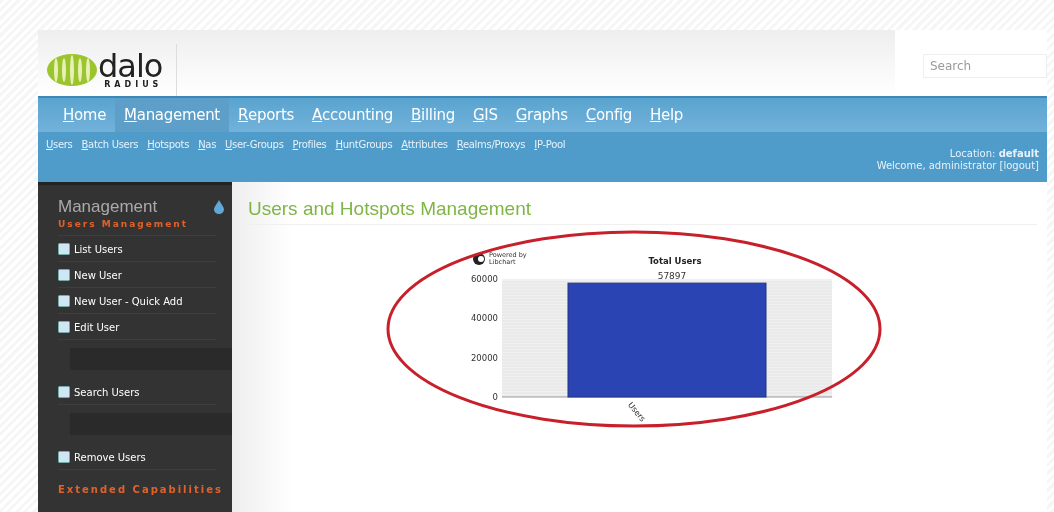 This screenshot has width=1054, height=512. What do you see at coordinates (541, 115) in the screenshot?
I see `menu-tab: Graphs` at bounding box center [541, 115].